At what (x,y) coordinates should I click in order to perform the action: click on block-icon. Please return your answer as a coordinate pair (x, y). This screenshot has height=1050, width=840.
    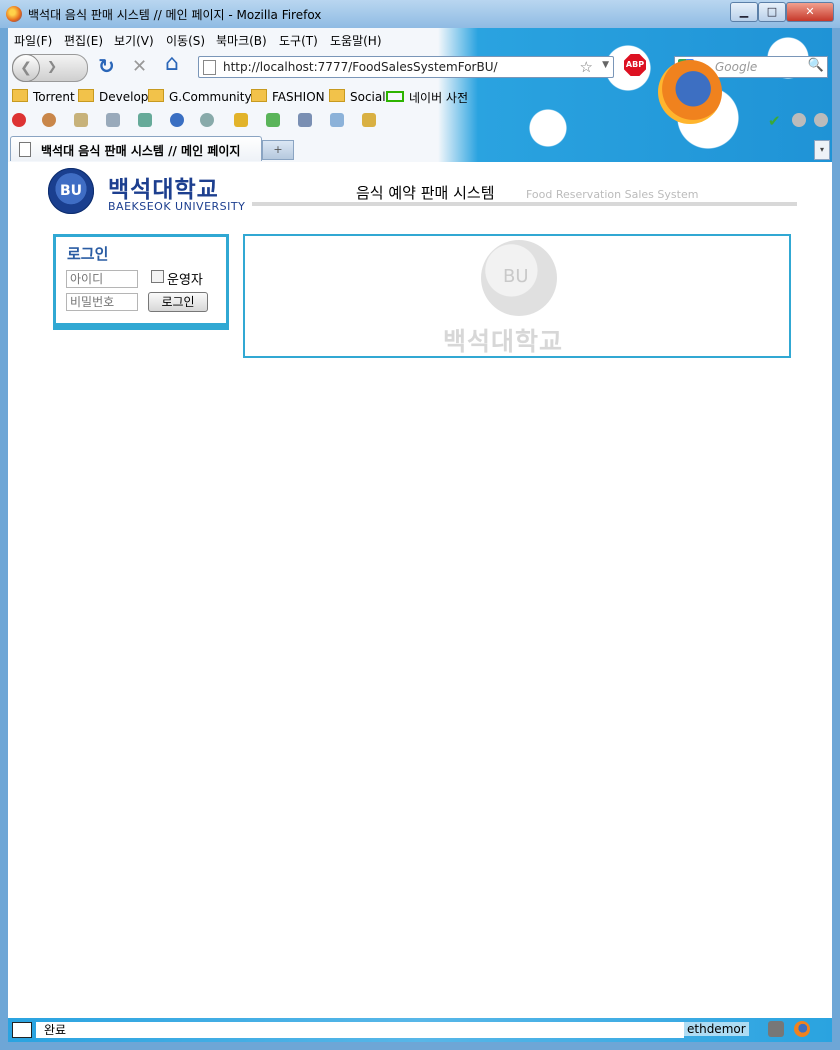
    Looking at the image, I should click on (19, 120).